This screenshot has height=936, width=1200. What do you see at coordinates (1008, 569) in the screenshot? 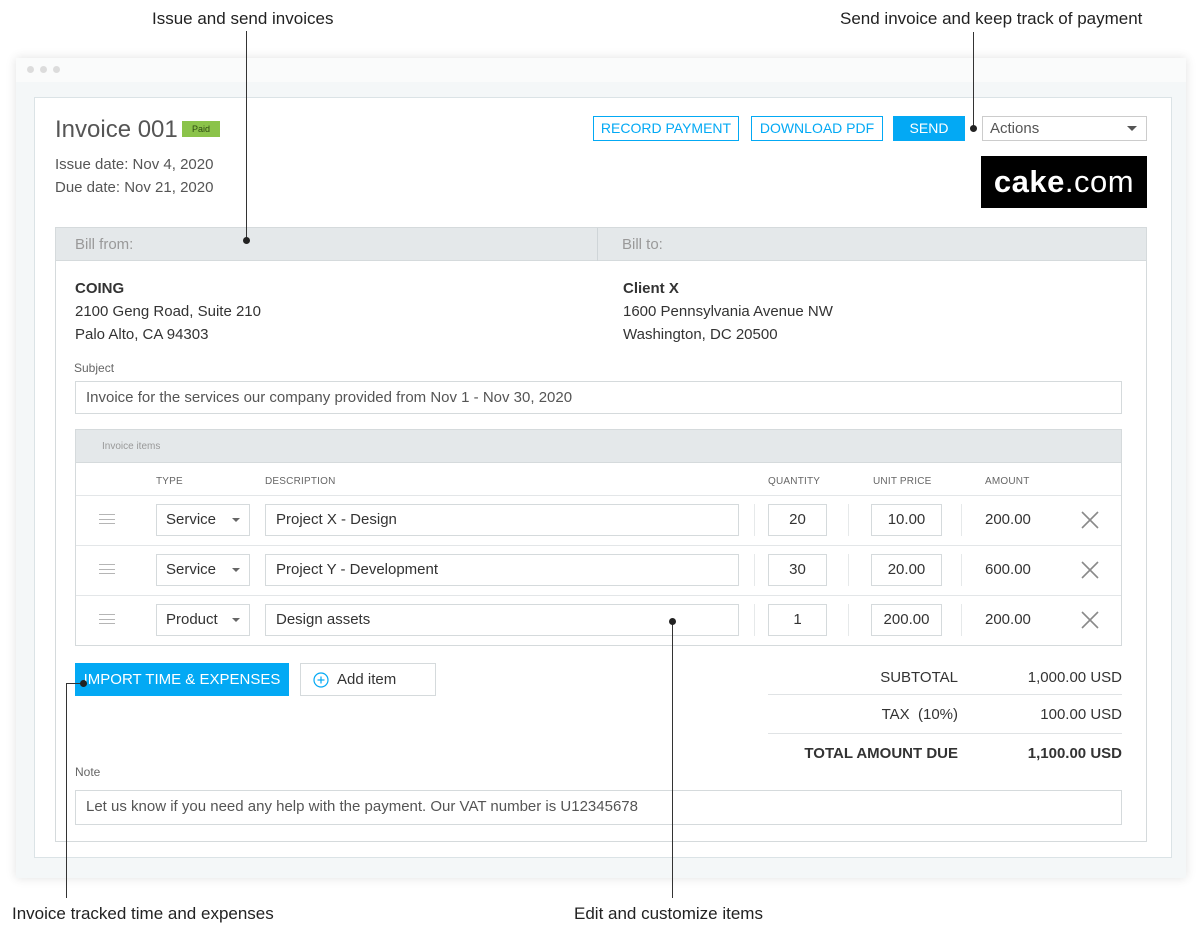
I see `item-amount: 600.00` at bounding box center [1008, 569].